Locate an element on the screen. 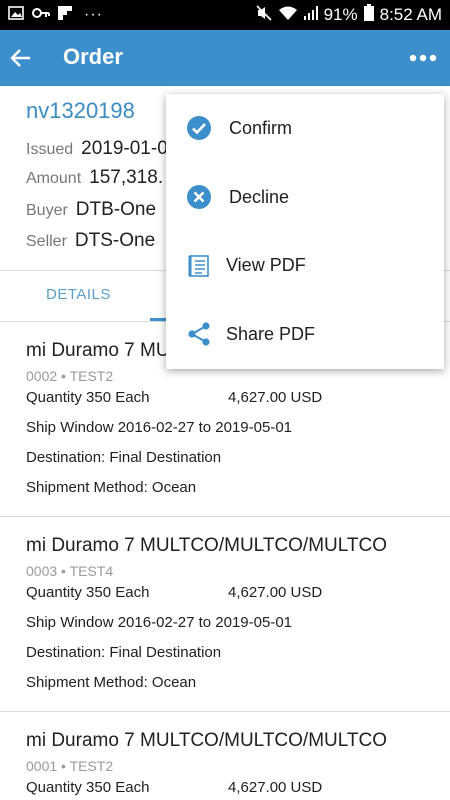 This screenshot has width=450, height=800. overflow-menu-button is located at coordinates (423, 58).